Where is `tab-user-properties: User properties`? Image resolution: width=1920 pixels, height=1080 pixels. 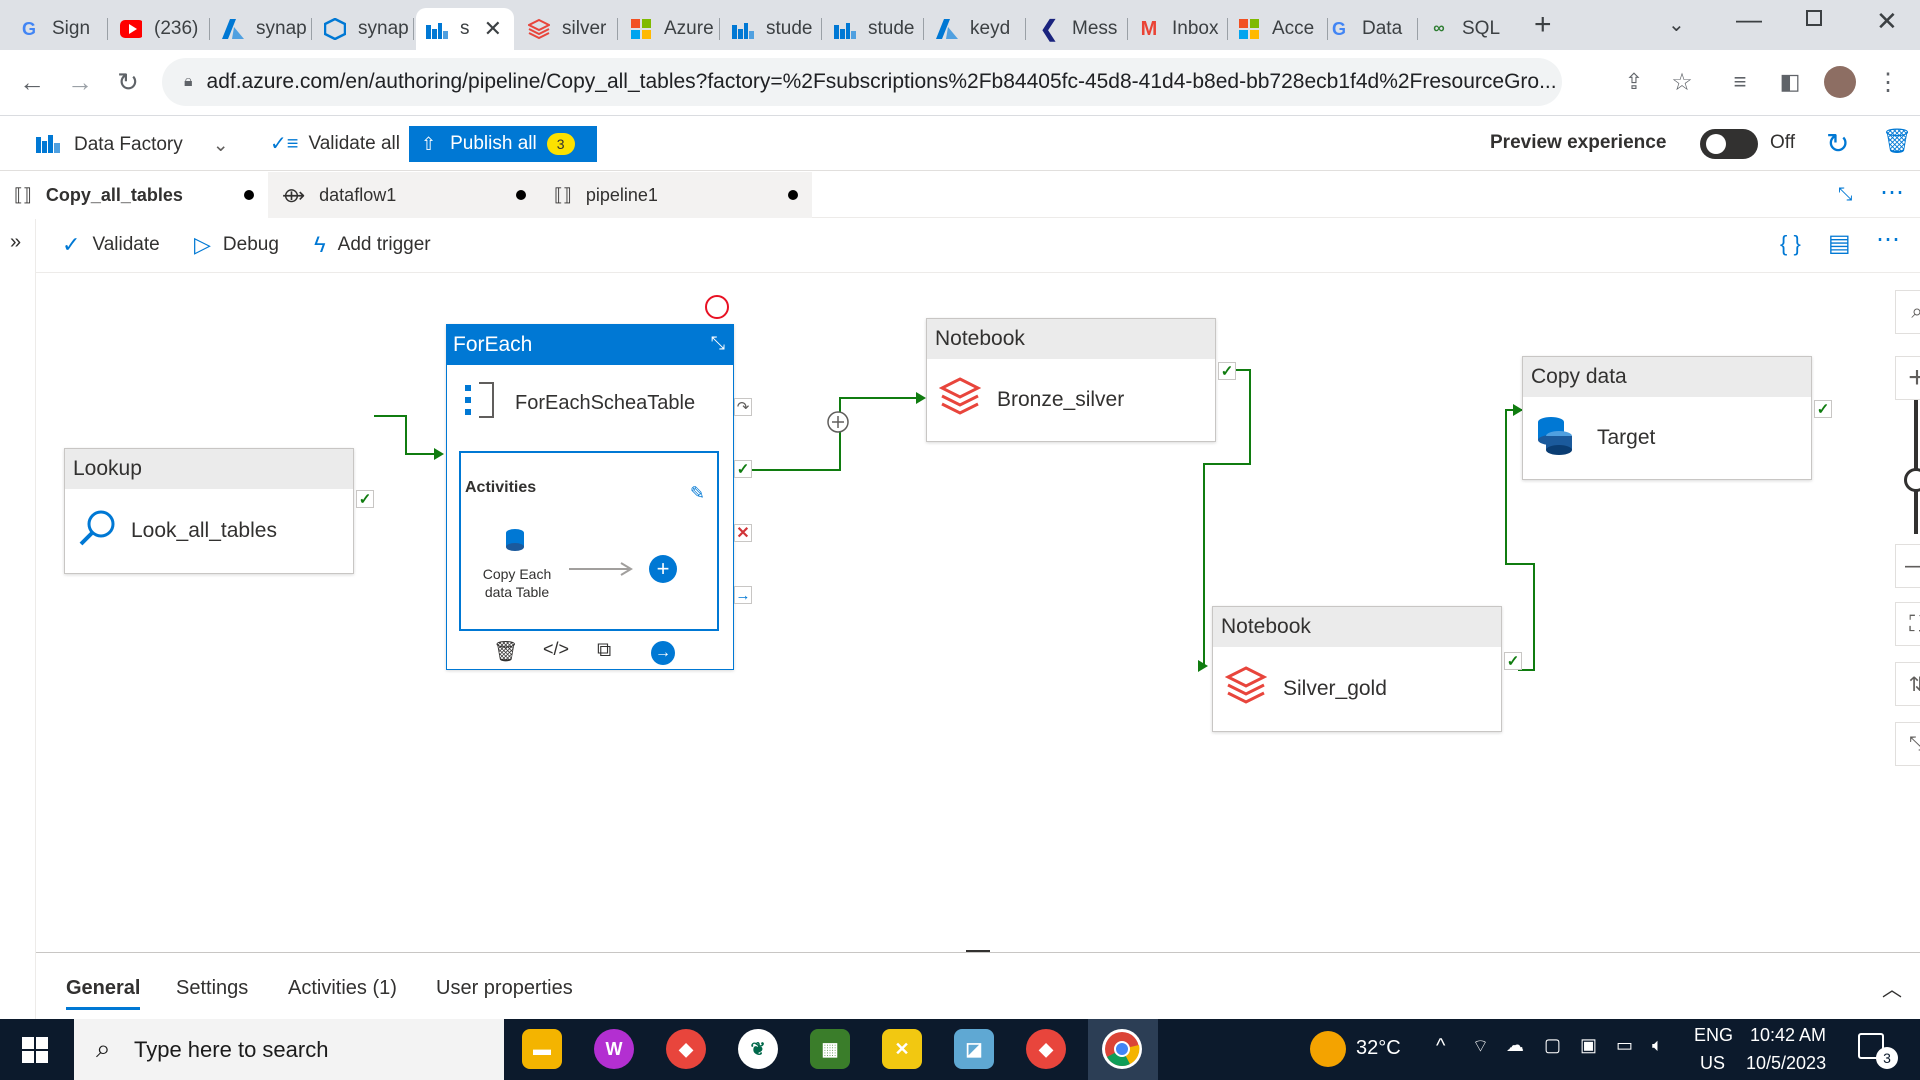
tab-user-properties: User properties is located at coordinates (504, 988).